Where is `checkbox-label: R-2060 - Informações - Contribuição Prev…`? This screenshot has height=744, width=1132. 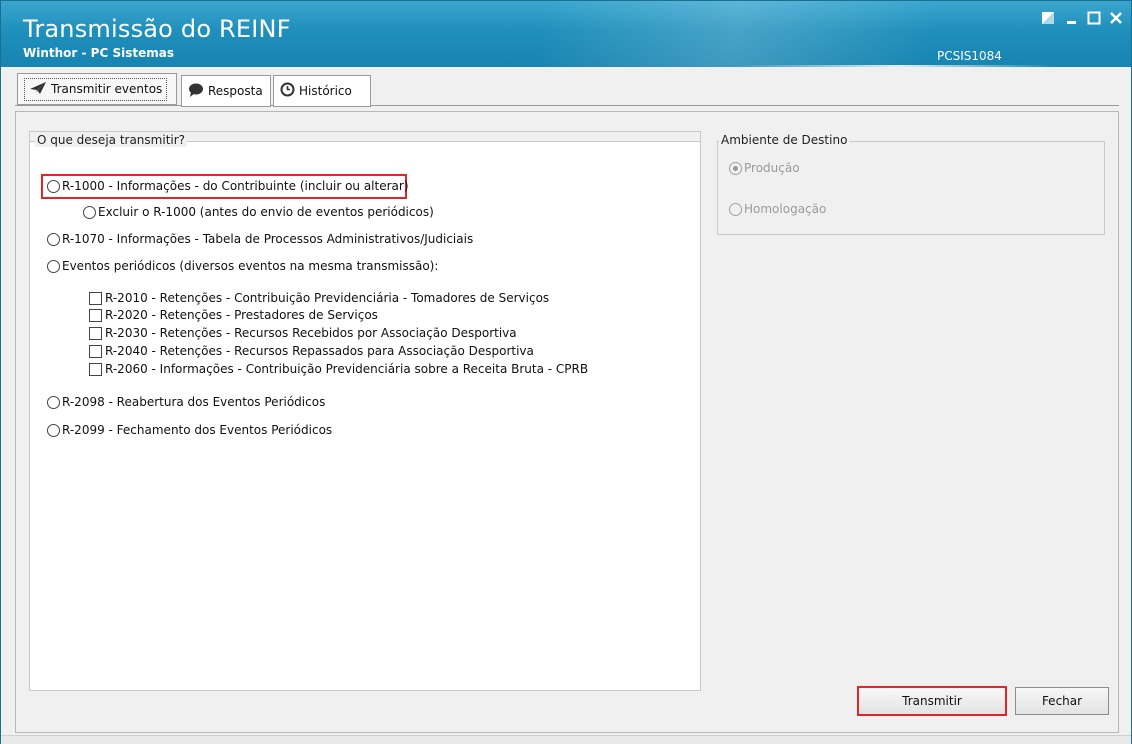 checkbox-label: R-2060 - Informações - Contribuição Prev… is located at coordinates (347, 369).